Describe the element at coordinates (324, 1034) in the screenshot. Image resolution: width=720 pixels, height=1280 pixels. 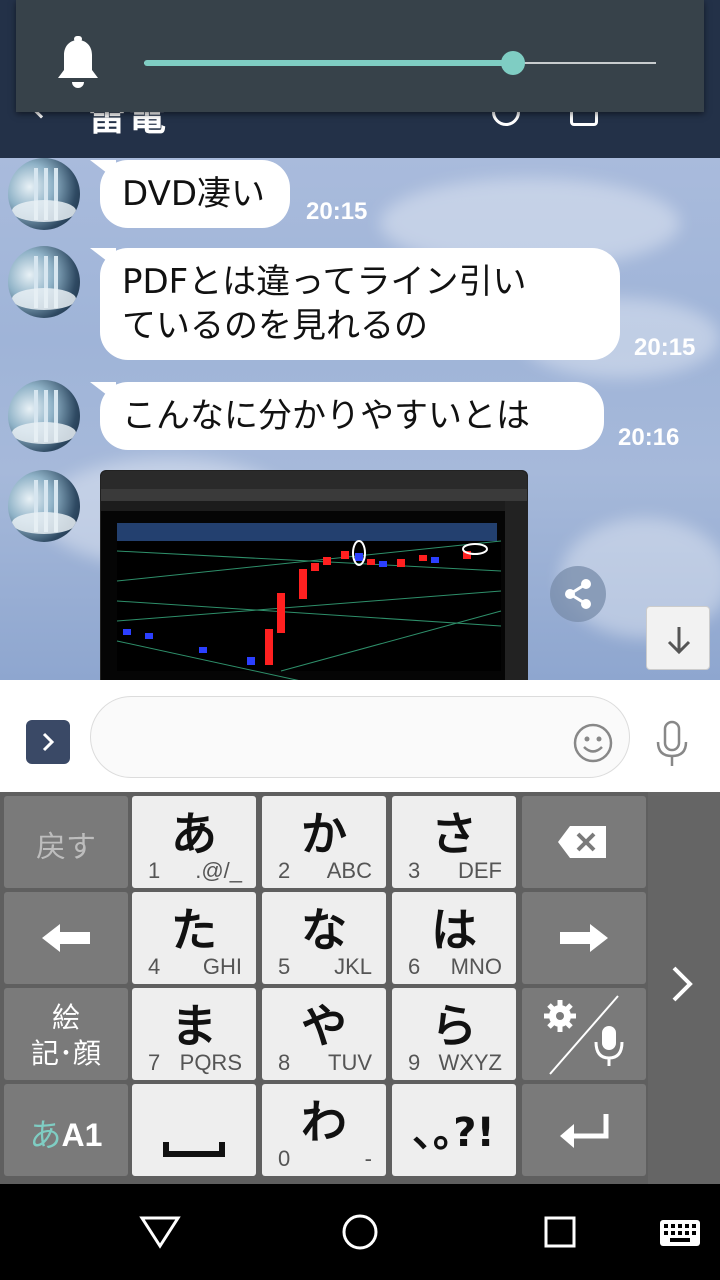
I see `kana-key-ya: や 8 TUV` at that location.